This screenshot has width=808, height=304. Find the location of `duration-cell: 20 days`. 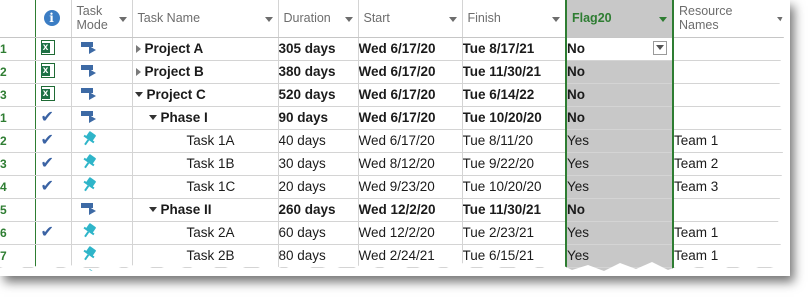

duration-cell: 20 days is located at coordinates (318, 187).